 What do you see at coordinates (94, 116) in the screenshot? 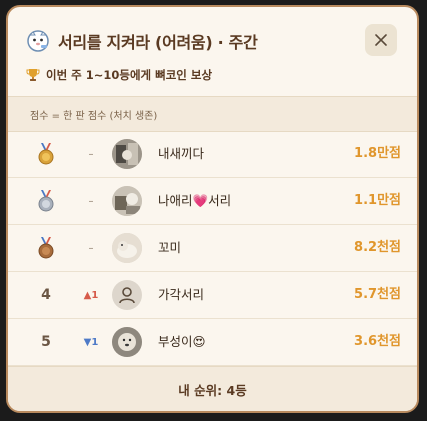
I see `score-note: 점수 = 한 판 점수 (처치 생존)` at bounding box center [94, 116].